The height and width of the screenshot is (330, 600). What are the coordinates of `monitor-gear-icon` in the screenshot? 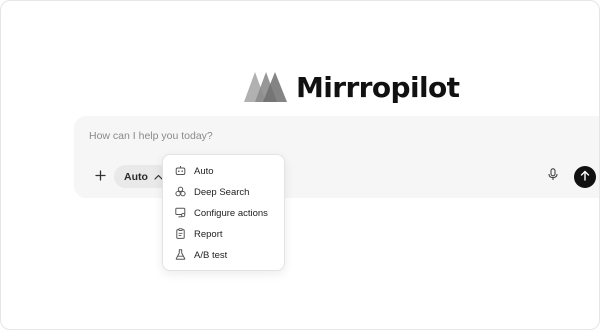 It's located at (180, 214).